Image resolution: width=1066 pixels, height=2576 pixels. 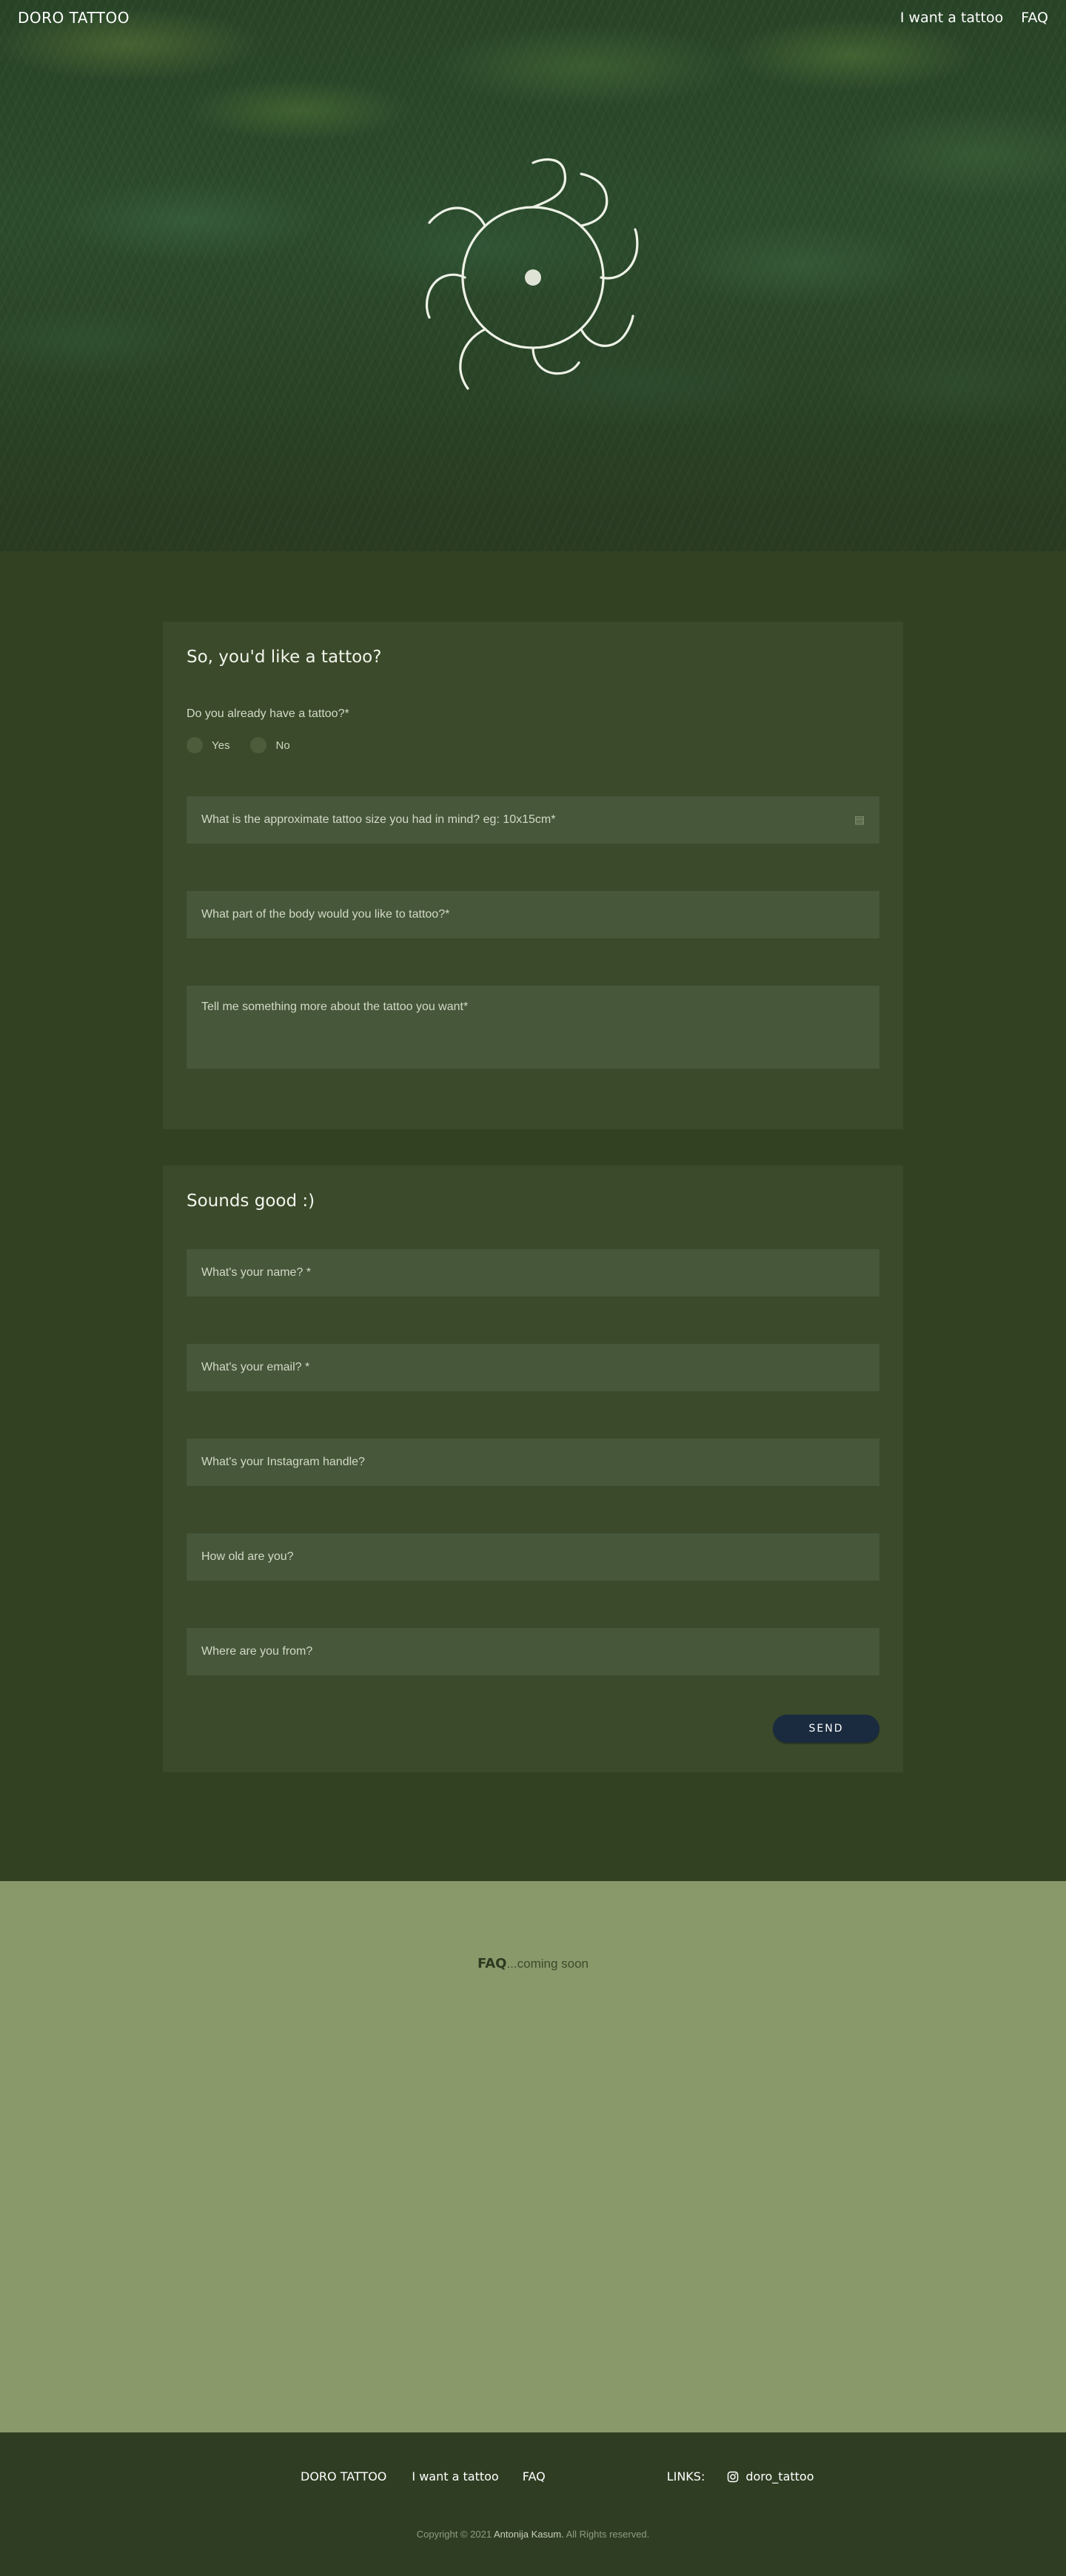 What do you see at coordinates (251, 1201) in the screenshot?
I see `form2-title: Sounds good :)` at bounding box center [251, 1201].